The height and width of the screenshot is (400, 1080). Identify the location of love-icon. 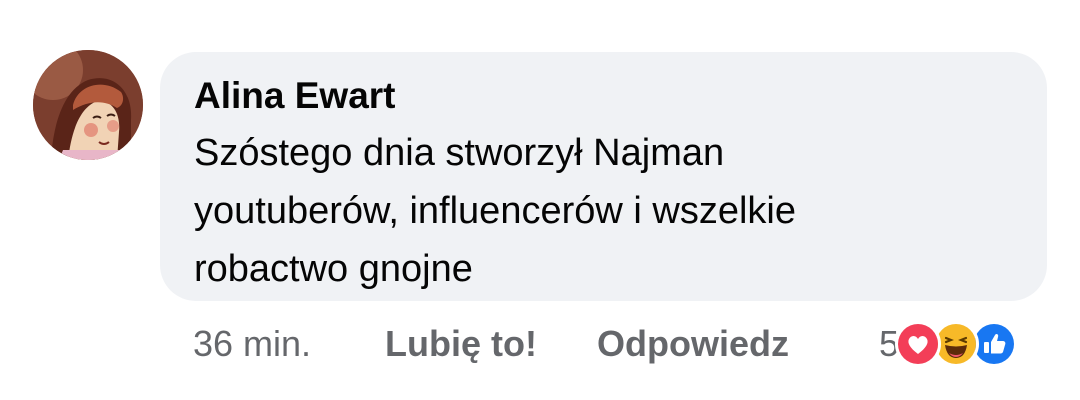
(918, 344).